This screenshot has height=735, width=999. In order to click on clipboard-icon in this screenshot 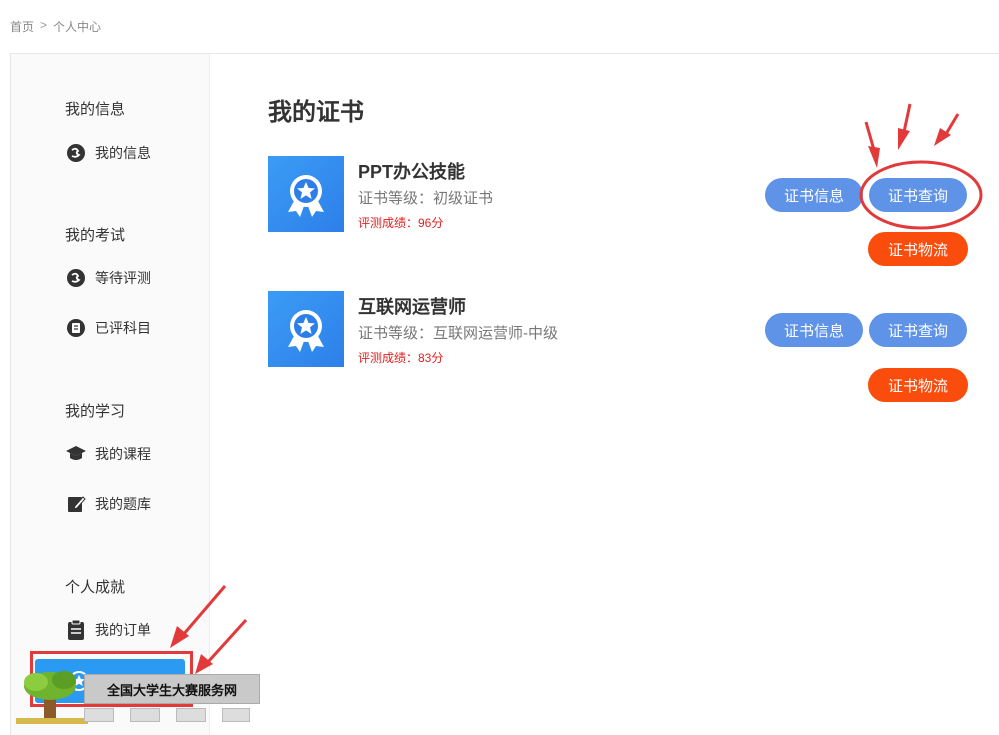, I will do `click(76, 630)`.